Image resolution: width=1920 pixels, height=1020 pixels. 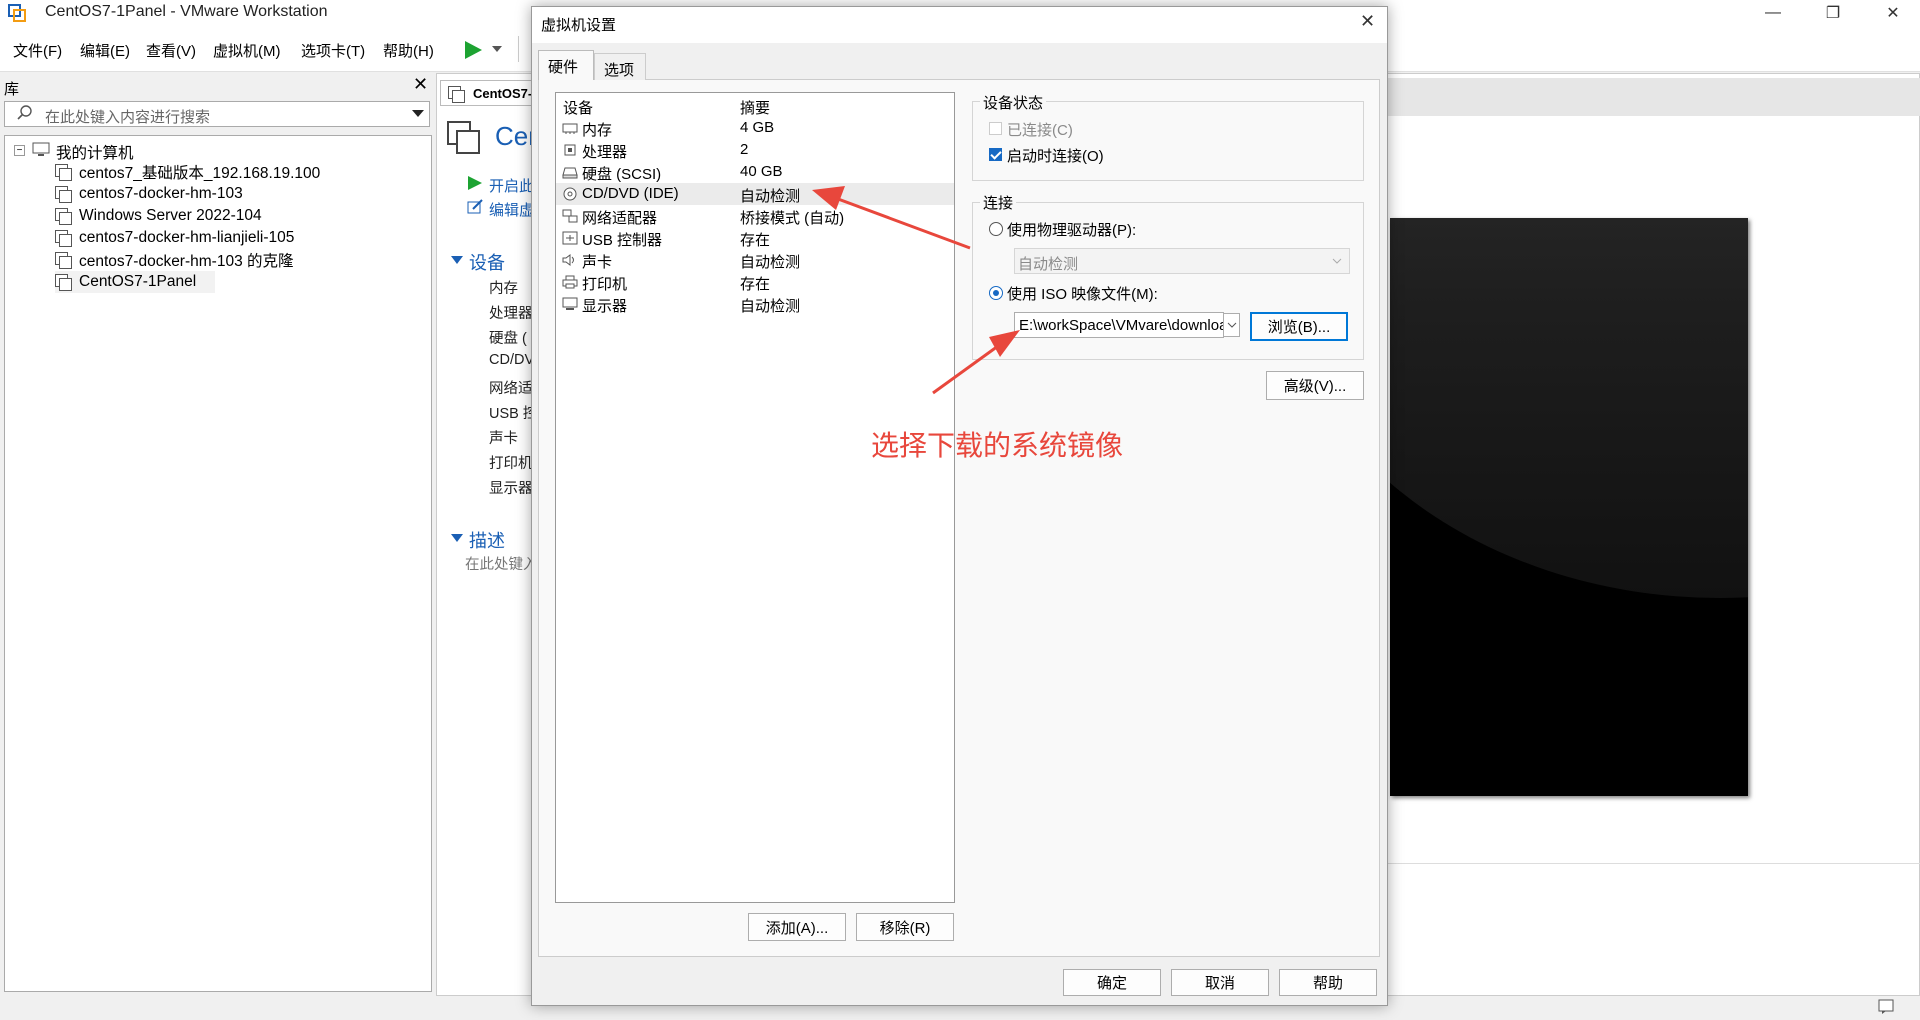 I want to click on tab-hardware: 硬件, so click(x=566, y=65).